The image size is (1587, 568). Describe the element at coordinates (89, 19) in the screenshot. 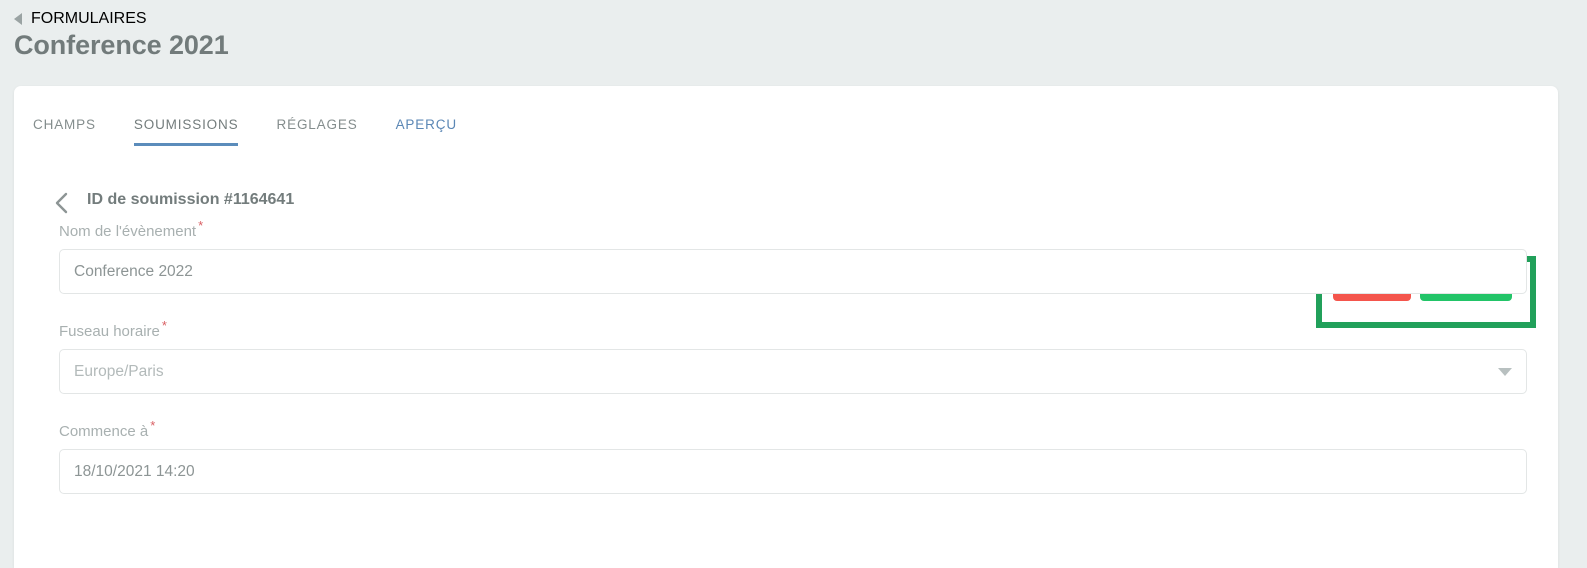

I see `breadcrumb-label: FORMULAIRES` at that location.